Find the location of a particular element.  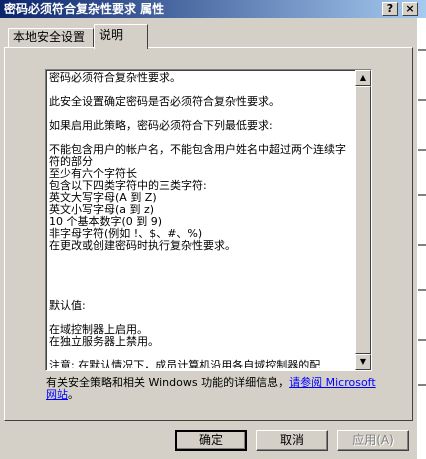

vertical-scrollbar: ▲ ▼ is located at coordinates (363, 220).